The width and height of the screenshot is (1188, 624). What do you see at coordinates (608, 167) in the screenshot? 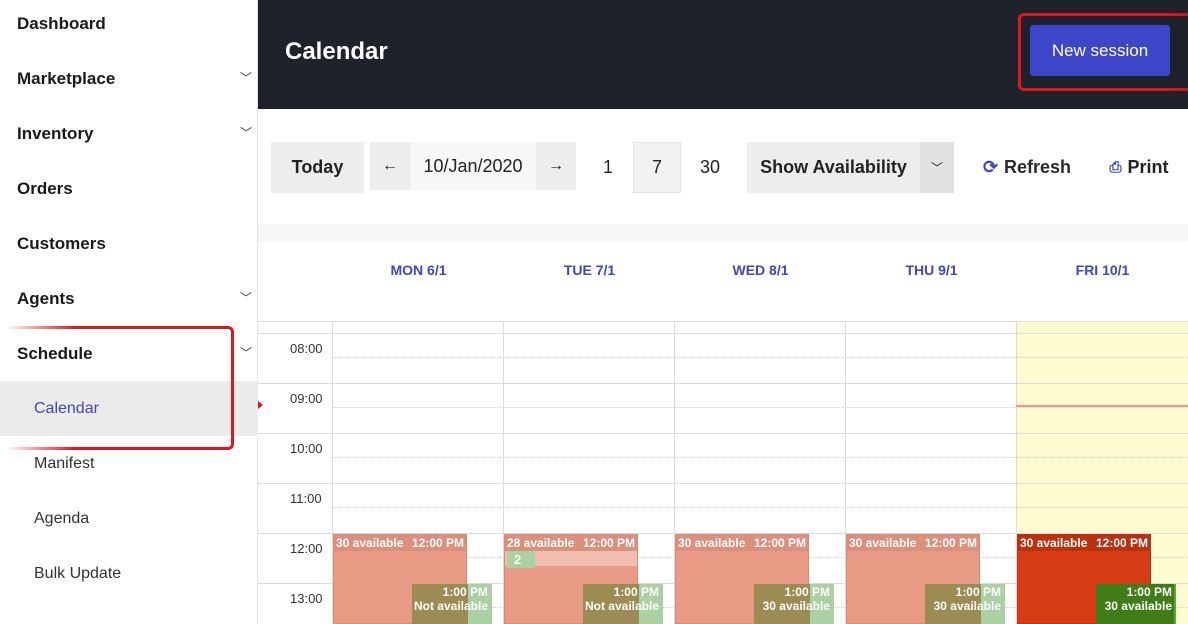
I see `view-1-day-button: 1` at bounding box center [608, 167].